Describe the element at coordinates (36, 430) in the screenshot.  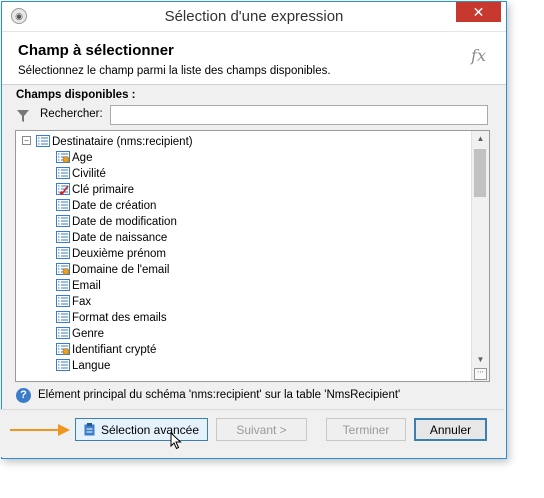
I see `annotation-arrow-line` at that location.